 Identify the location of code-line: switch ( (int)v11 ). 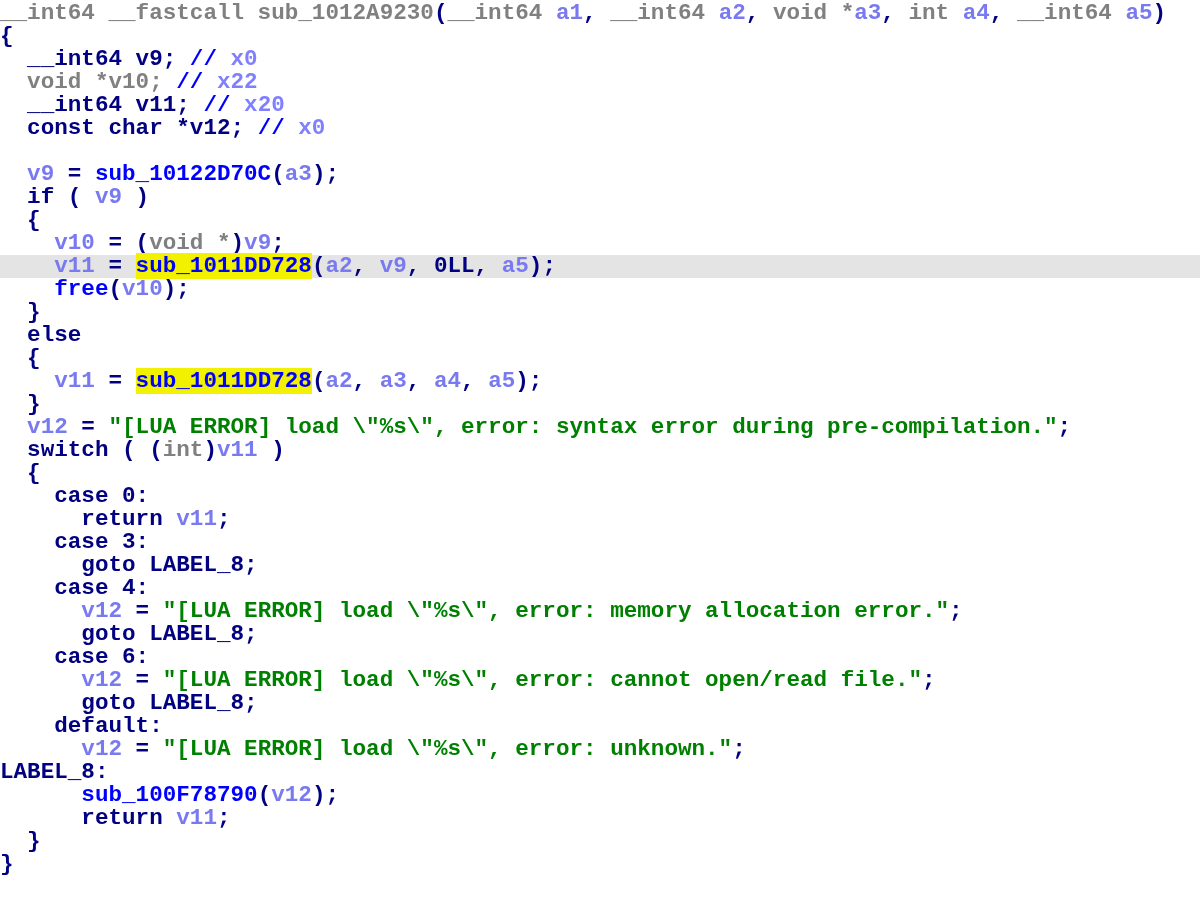
(155, 450).